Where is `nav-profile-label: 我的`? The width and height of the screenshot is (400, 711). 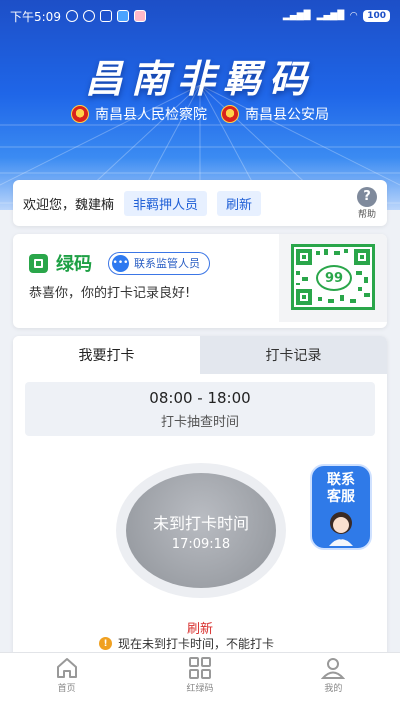 nav-profile-label: 我的 is located at coordinates (333, 689).